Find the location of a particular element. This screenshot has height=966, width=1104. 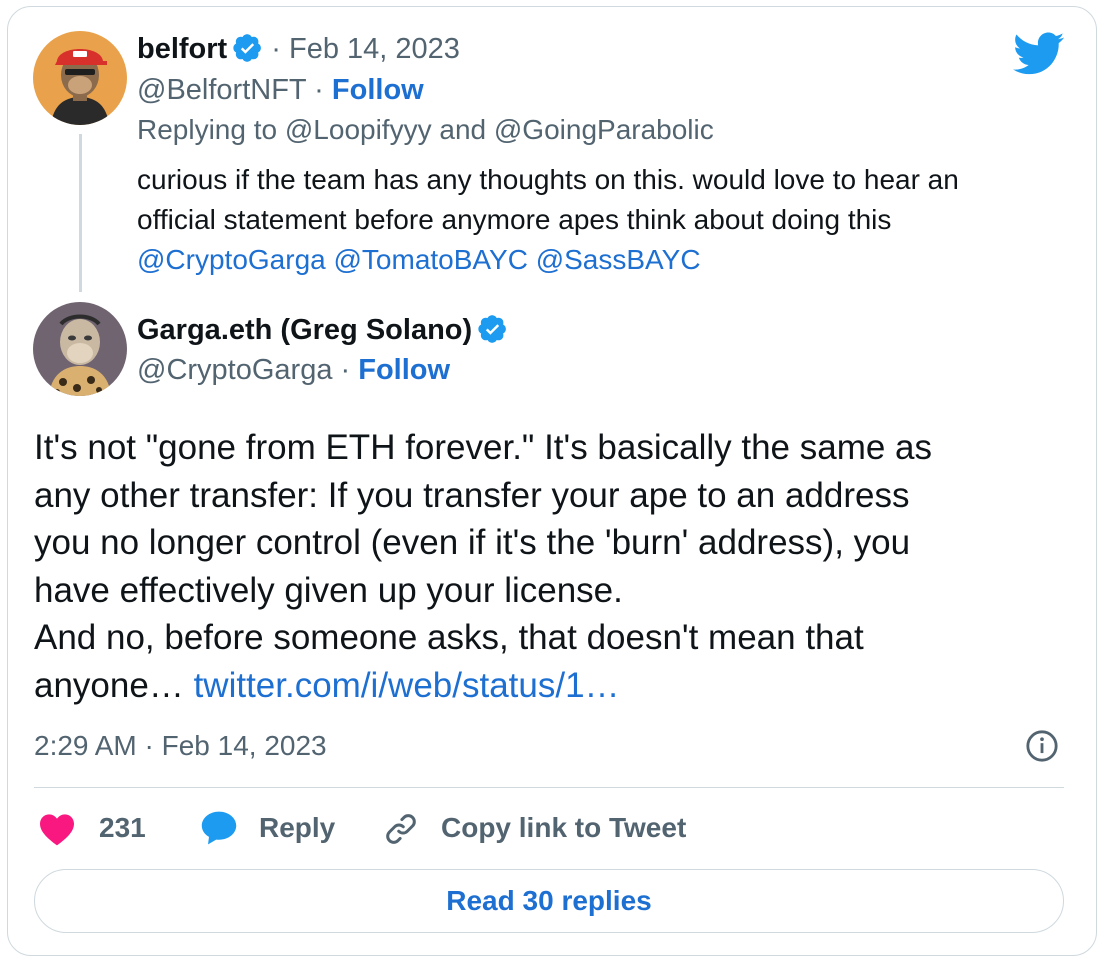

main-handle-row: @CryptoGarga · Follow is located at coordinates (293, 370).